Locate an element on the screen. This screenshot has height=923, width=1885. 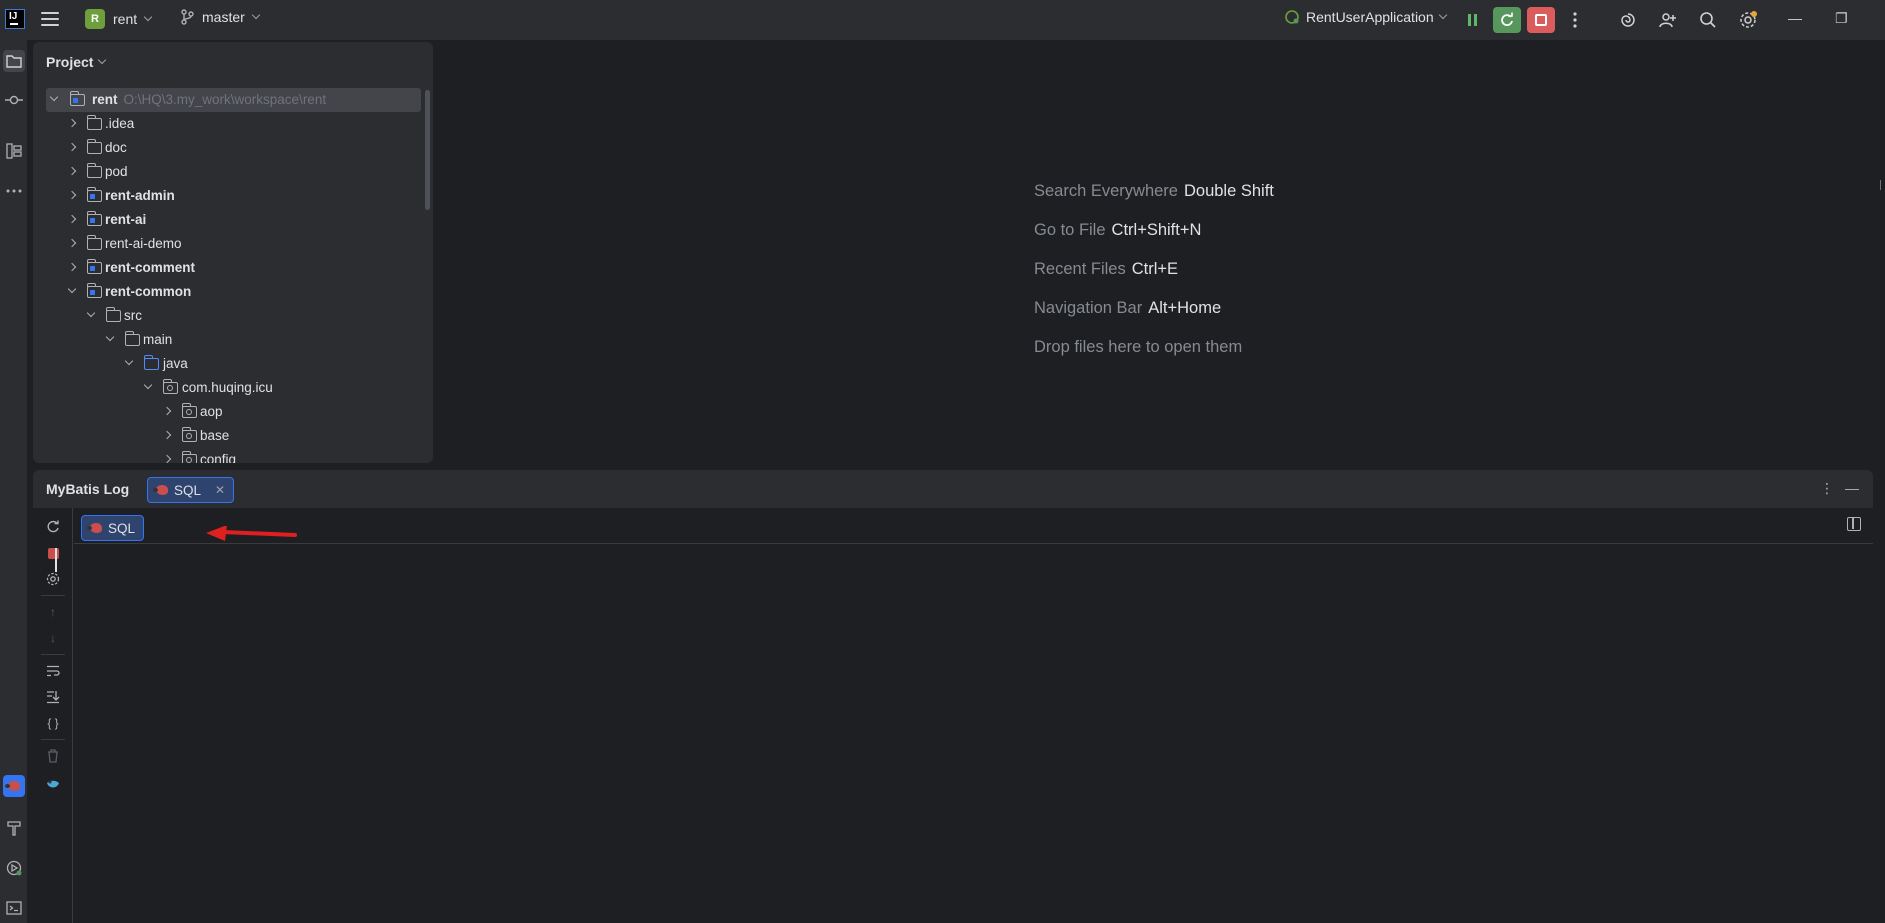
git-branch-icon is located at coordinates (187, 17).